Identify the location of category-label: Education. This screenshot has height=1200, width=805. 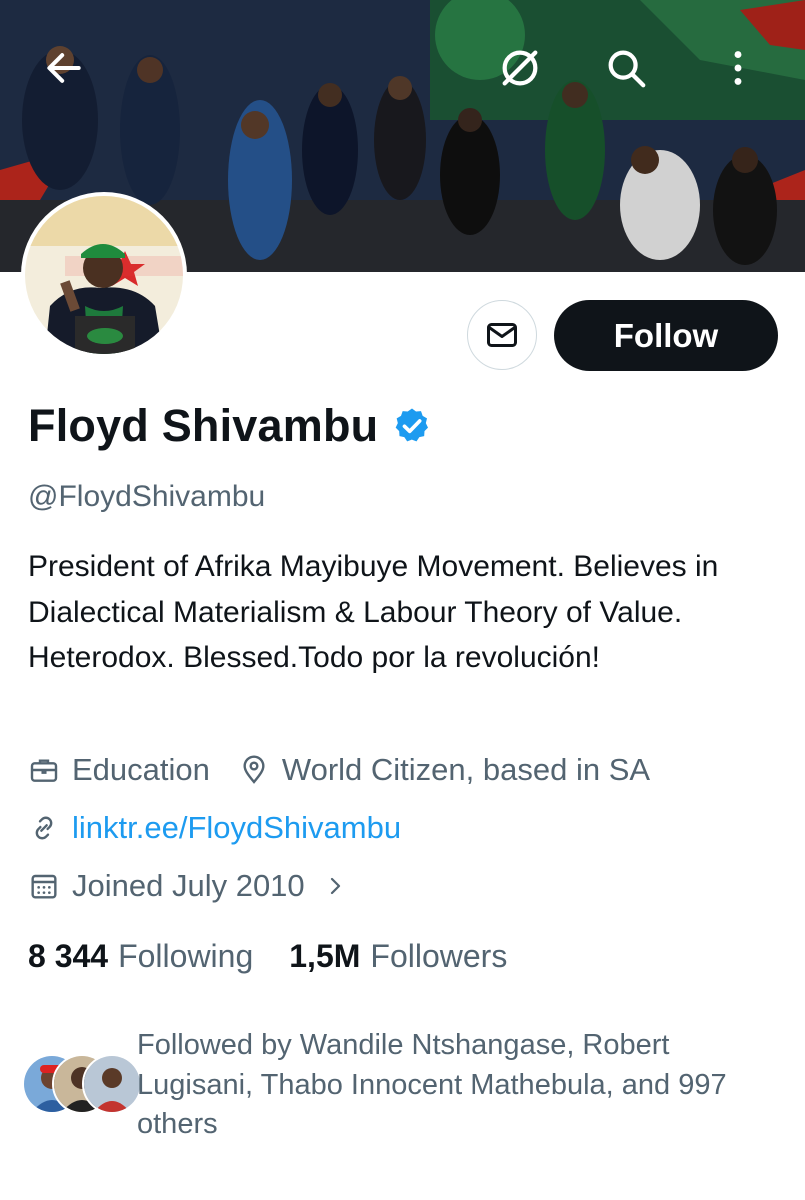
(141, 769).